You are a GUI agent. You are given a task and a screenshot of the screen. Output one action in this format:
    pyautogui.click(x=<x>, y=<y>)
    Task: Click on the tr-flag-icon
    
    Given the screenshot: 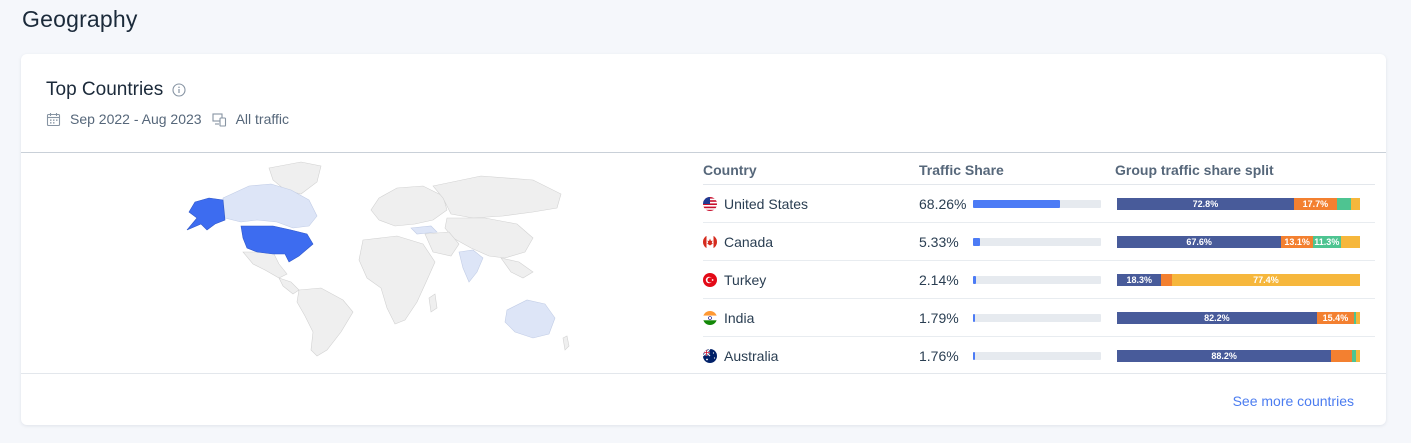 What is the action you would take?
    pyautogui.click(x=710, y=279)
    